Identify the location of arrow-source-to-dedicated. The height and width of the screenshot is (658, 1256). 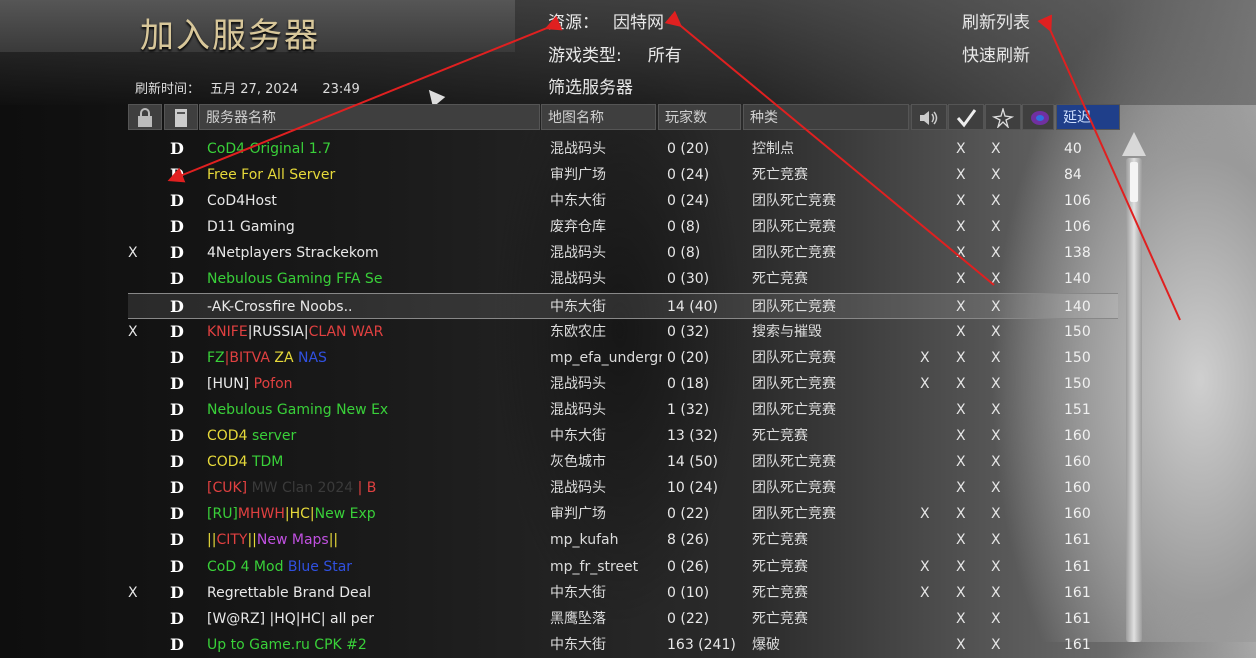
(365, 99).